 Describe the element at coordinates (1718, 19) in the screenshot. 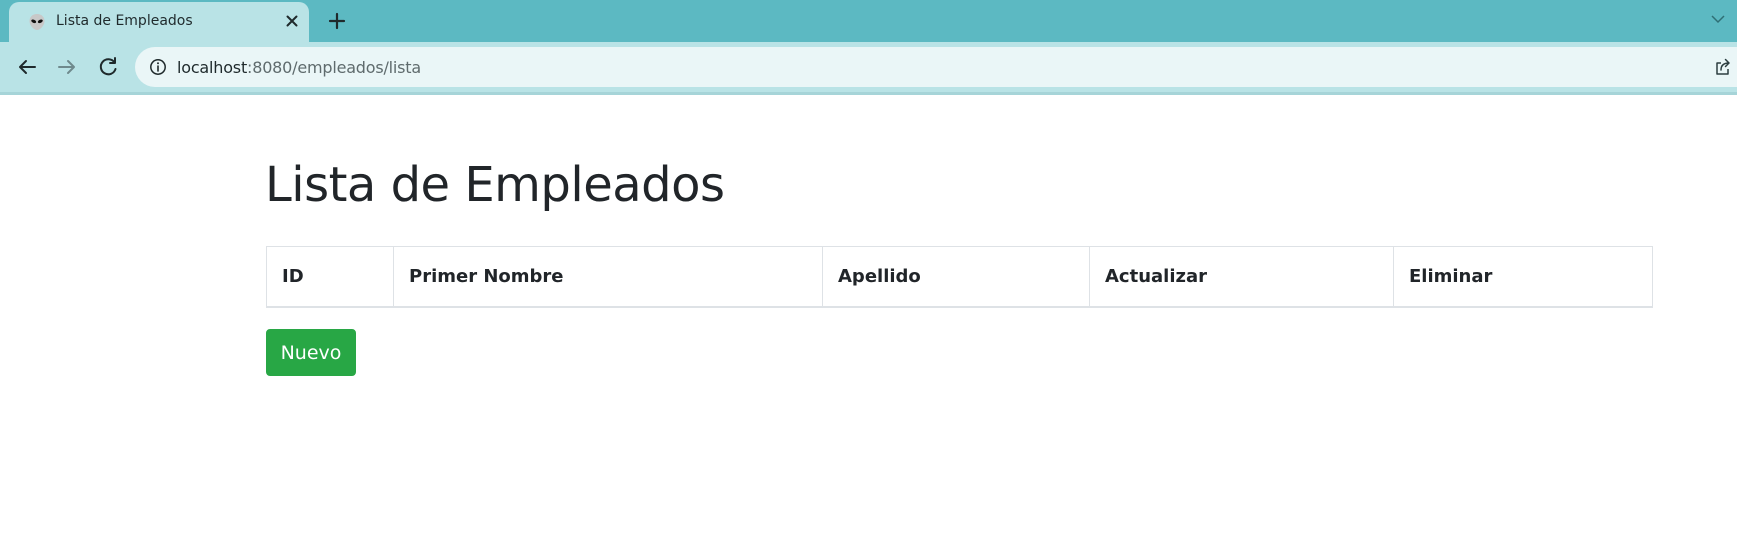

I see `chevron-down-icon` at that location.